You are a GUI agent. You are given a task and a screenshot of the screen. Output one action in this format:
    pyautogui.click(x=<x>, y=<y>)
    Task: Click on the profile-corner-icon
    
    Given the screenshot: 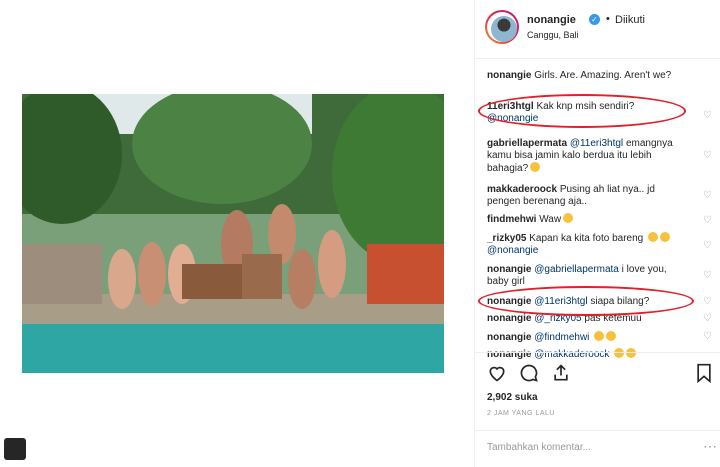 What is the action you would take?
    pyautogui.click(x=15, y=449)
    